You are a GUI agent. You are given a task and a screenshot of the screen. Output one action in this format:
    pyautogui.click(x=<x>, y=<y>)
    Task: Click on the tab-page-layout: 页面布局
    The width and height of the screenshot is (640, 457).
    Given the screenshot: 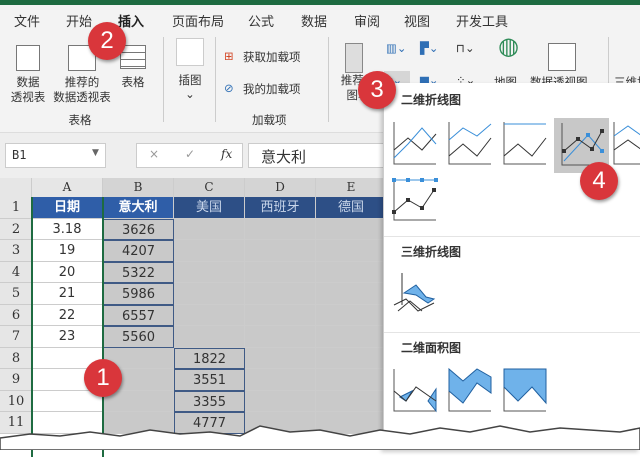 What is the action you would take?
    pyautogui.click(x=198, y=20)
    